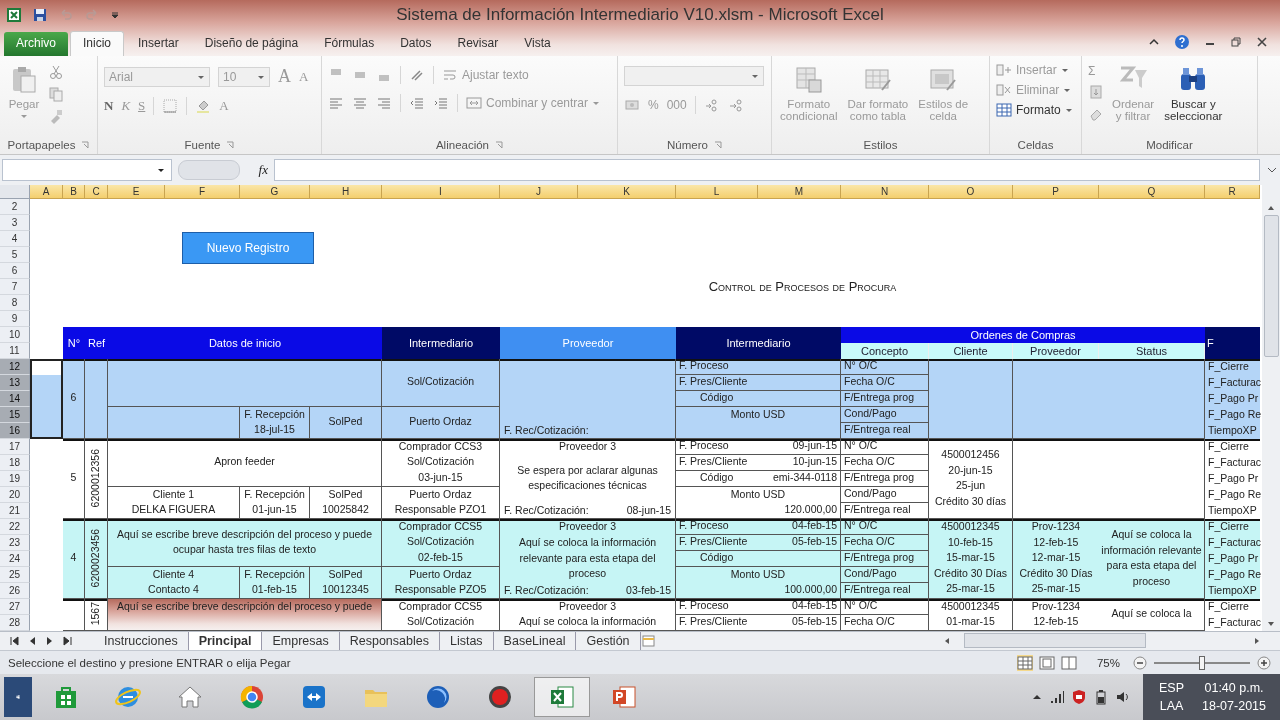 The height and width of the screenshot is (720, 1280). I want to click on header-cell: Intermediario, so click(758, 342).